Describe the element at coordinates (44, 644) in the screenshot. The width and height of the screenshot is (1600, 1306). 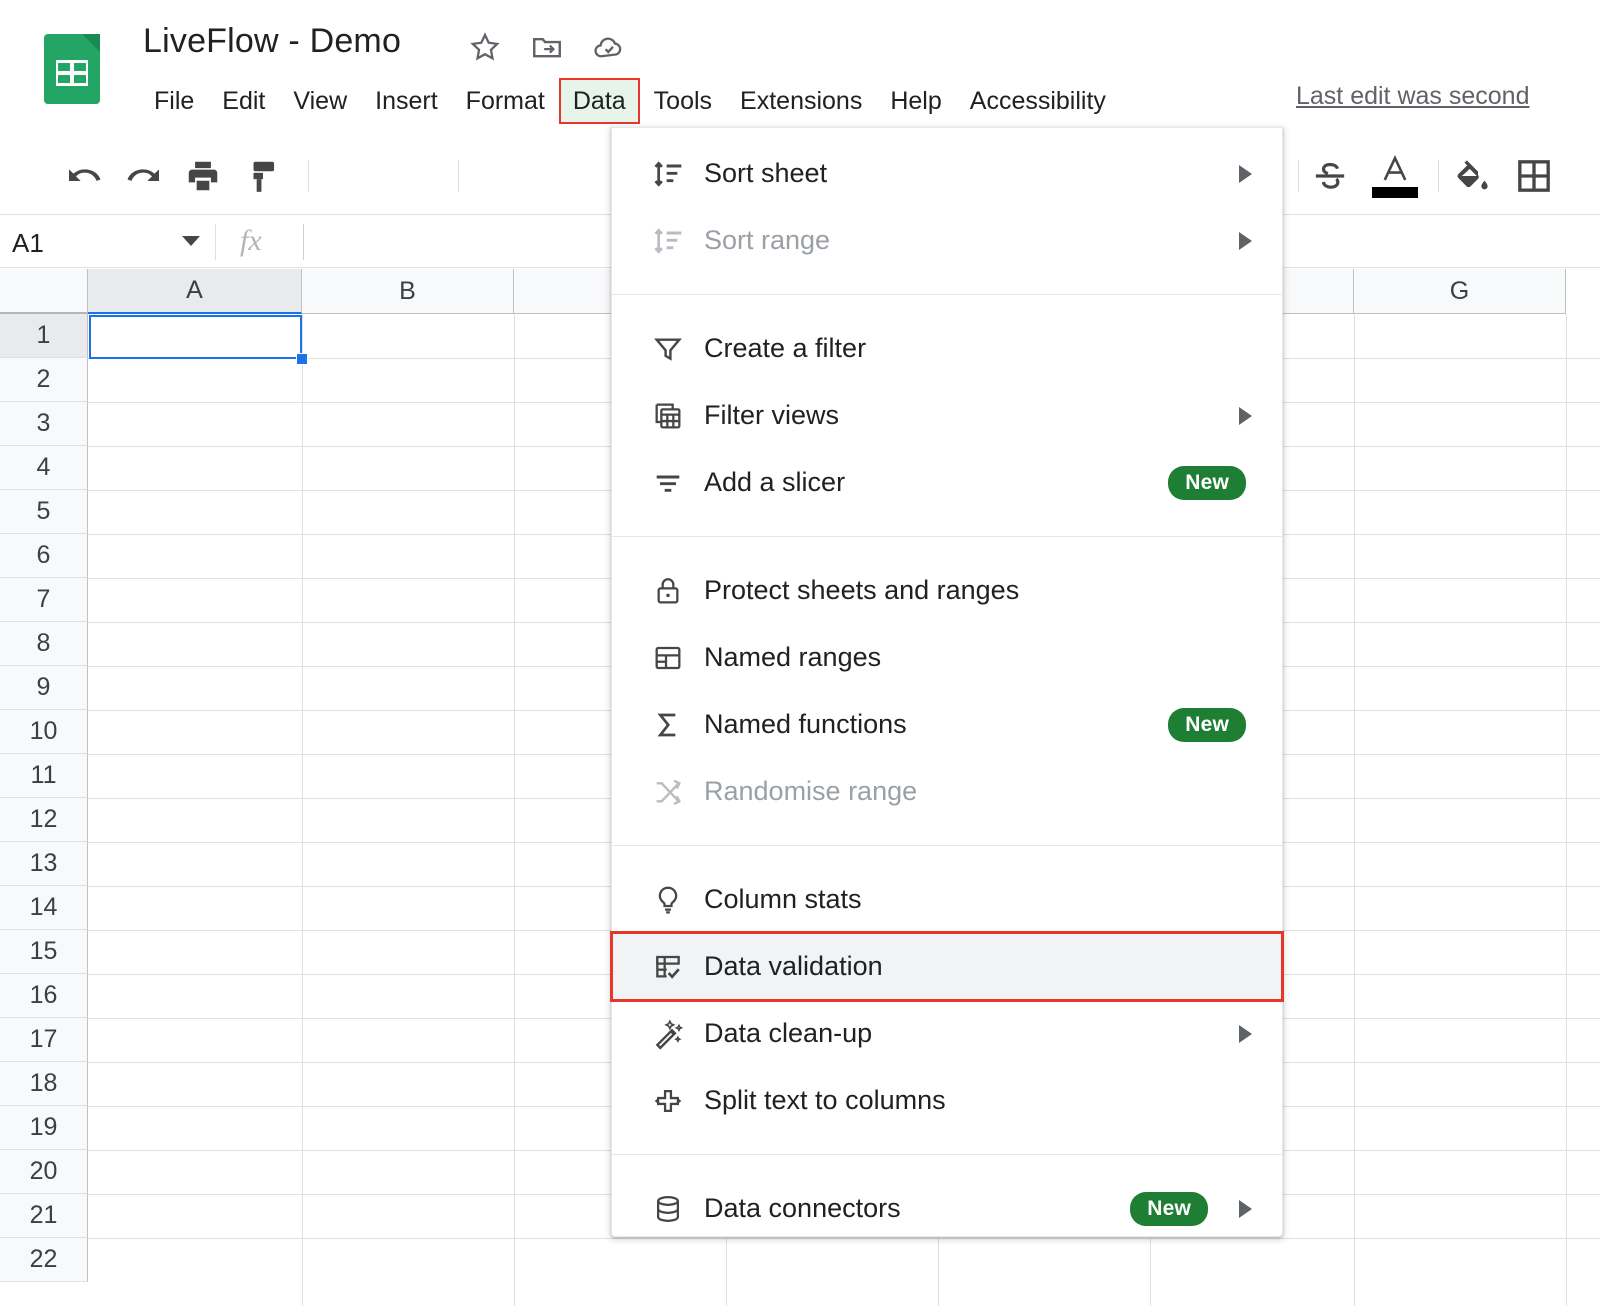
I see `row-header-8: 8` at that location.